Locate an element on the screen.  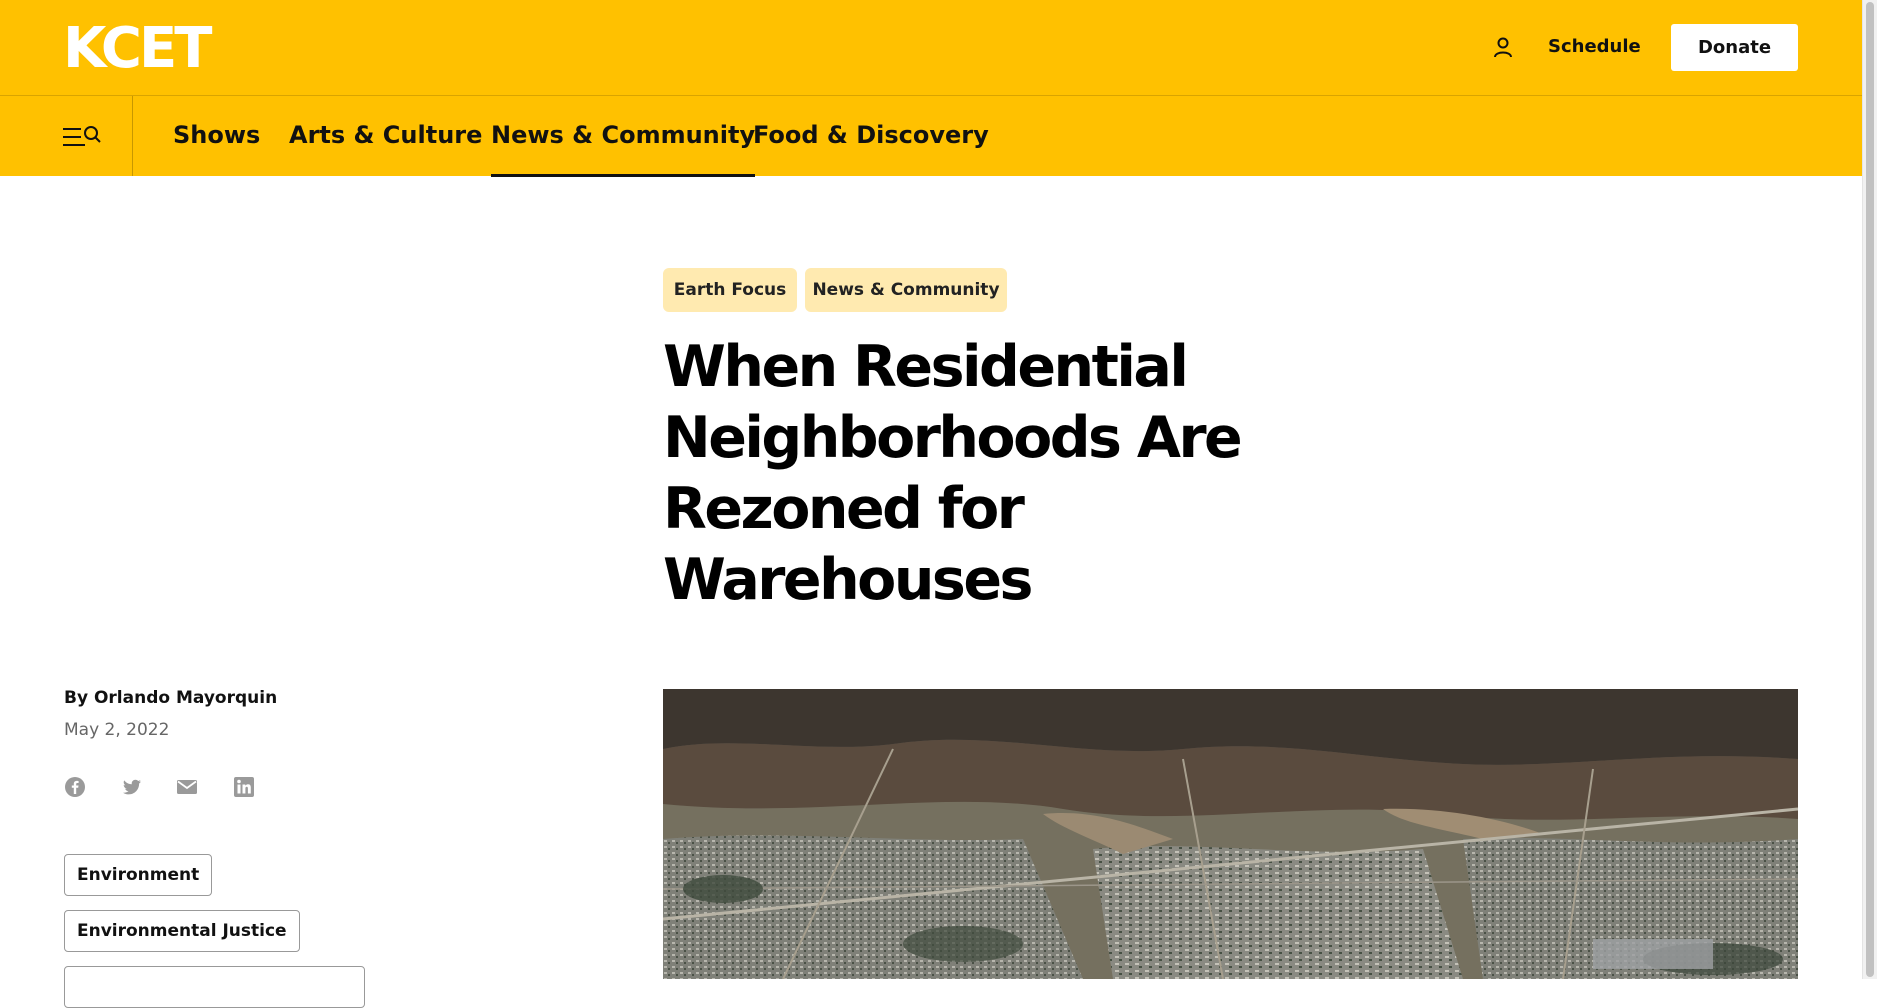
nav-item-food-discovery: Food & Discovery is located at coordinates (871, 135).